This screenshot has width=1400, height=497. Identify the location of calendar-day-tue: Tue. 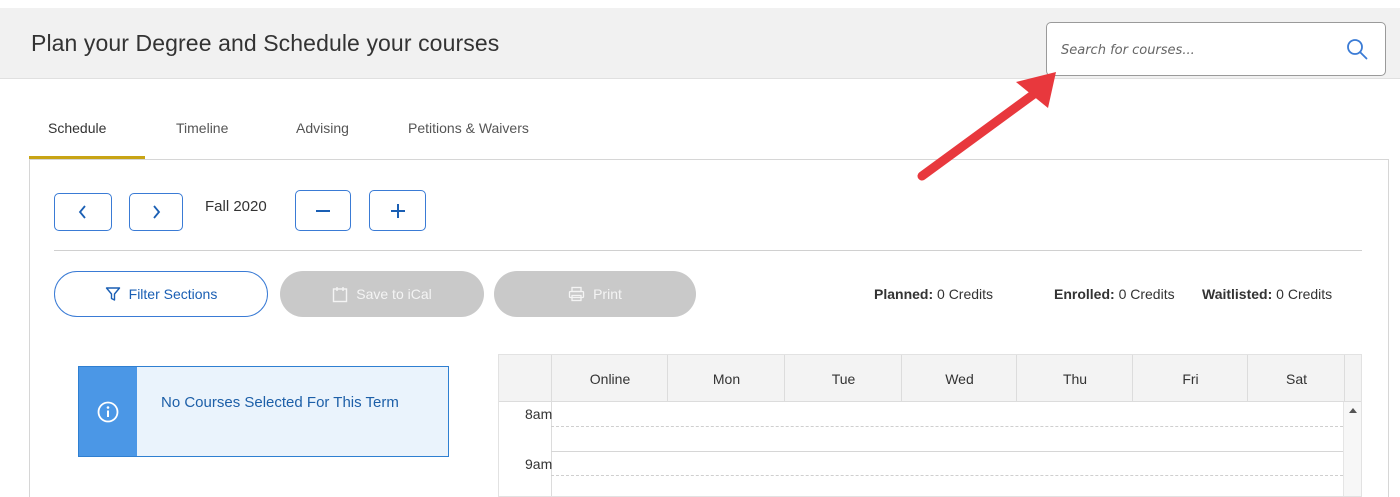
(843, 379).